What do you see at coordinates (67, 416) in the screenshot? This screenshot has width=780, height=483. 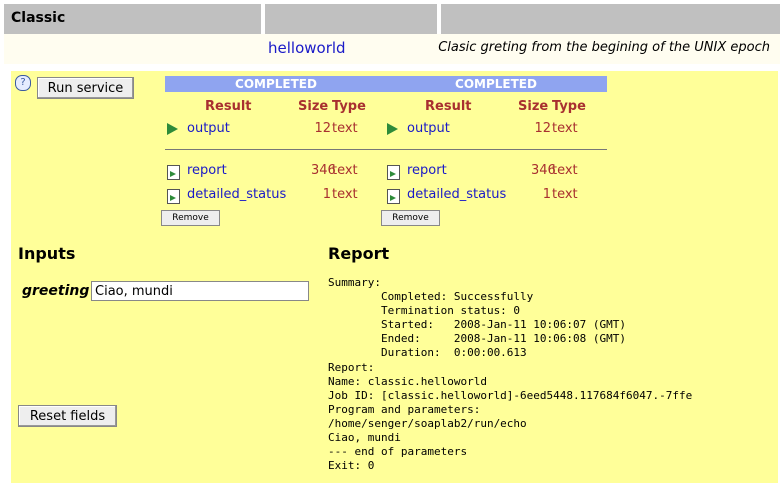 I see `reset-fields-button: Reset fields` at bounding box center [67, 416].